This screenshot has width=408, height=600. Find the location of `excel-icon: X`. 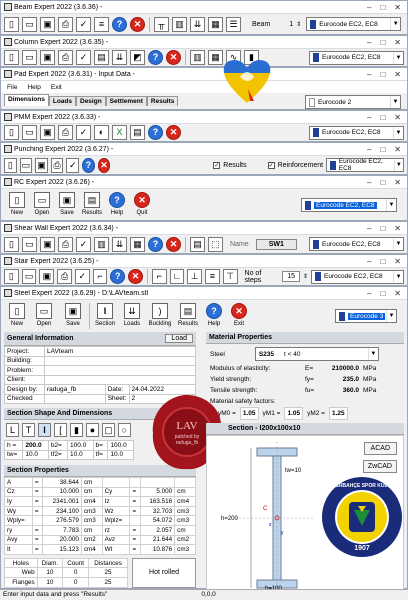

excel-icon: X is located at coordinates (119, 132).